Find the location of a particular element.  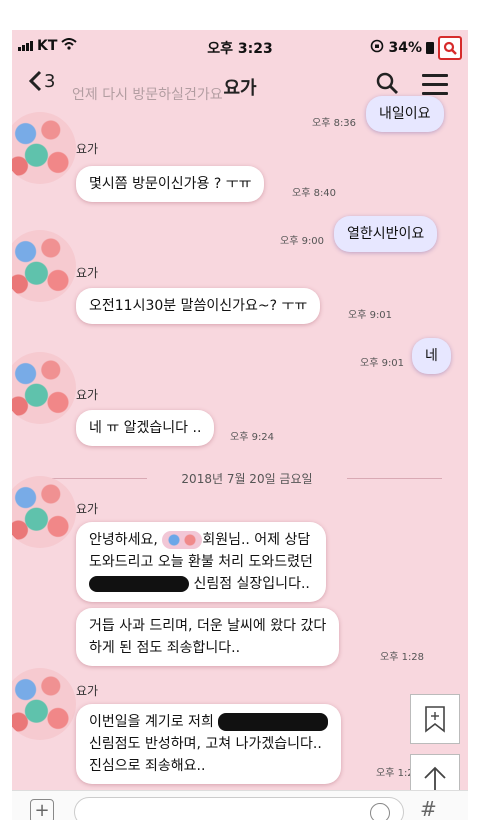

bookmark-icon is located at coordinates (435, 719).